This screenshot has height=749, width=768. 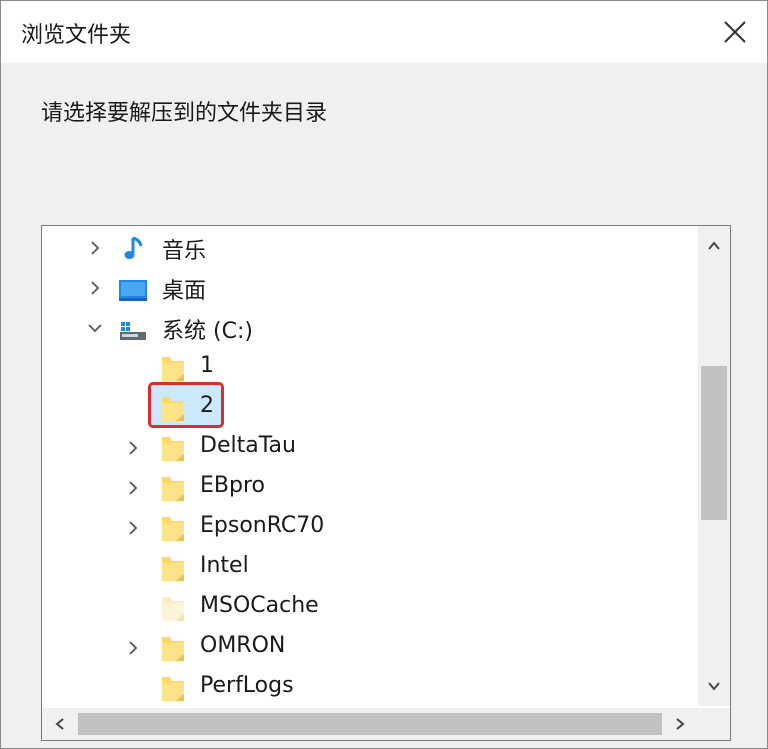 I want to click on tree-item-folder-2: 2, so click(x=370, y=408).